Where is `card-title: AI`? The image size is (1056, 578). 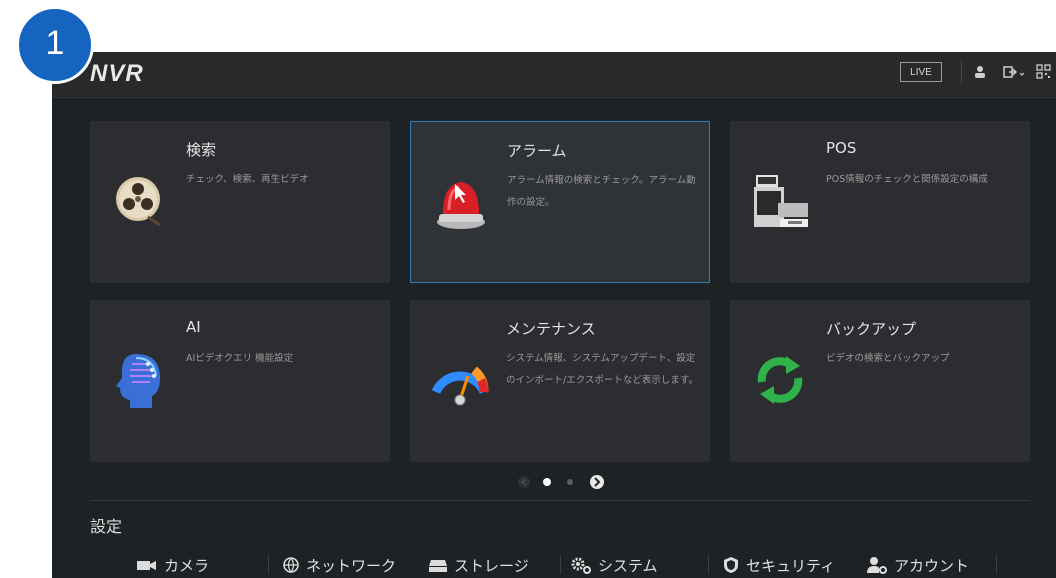 card-title: AI is located at coordinates (193, 327).